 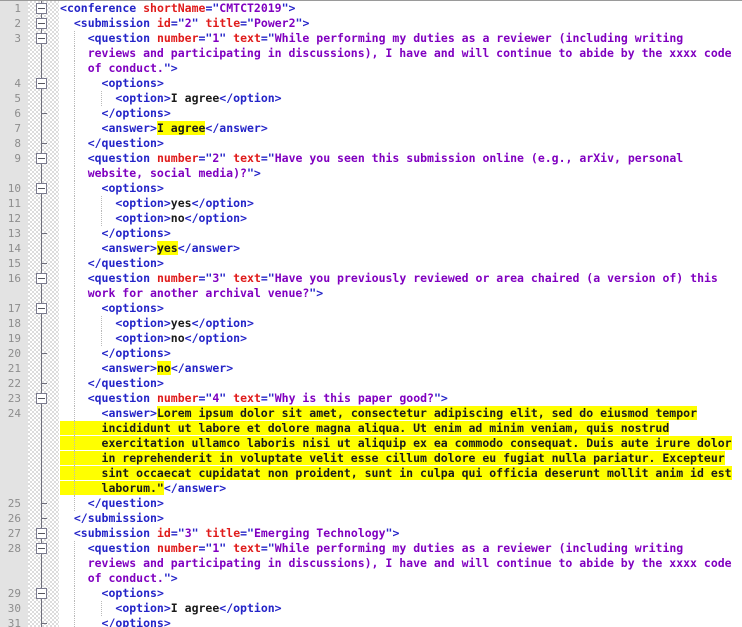 I want to click on code-line: laborum."</answer>, so click(x=371, y=488).